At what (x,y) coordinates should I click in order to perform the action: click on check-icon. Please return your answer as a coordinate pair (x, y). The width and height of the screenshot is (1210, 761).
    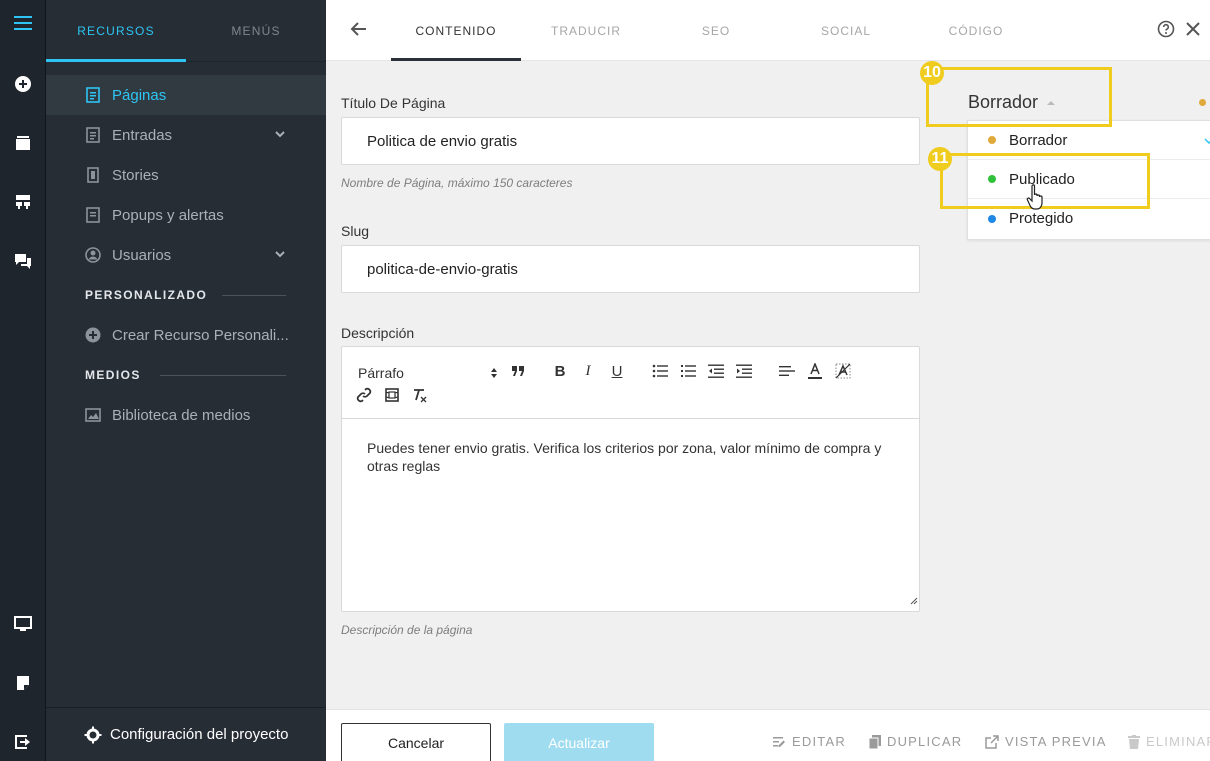
    Looking at the image, I should click on (1207, 141).